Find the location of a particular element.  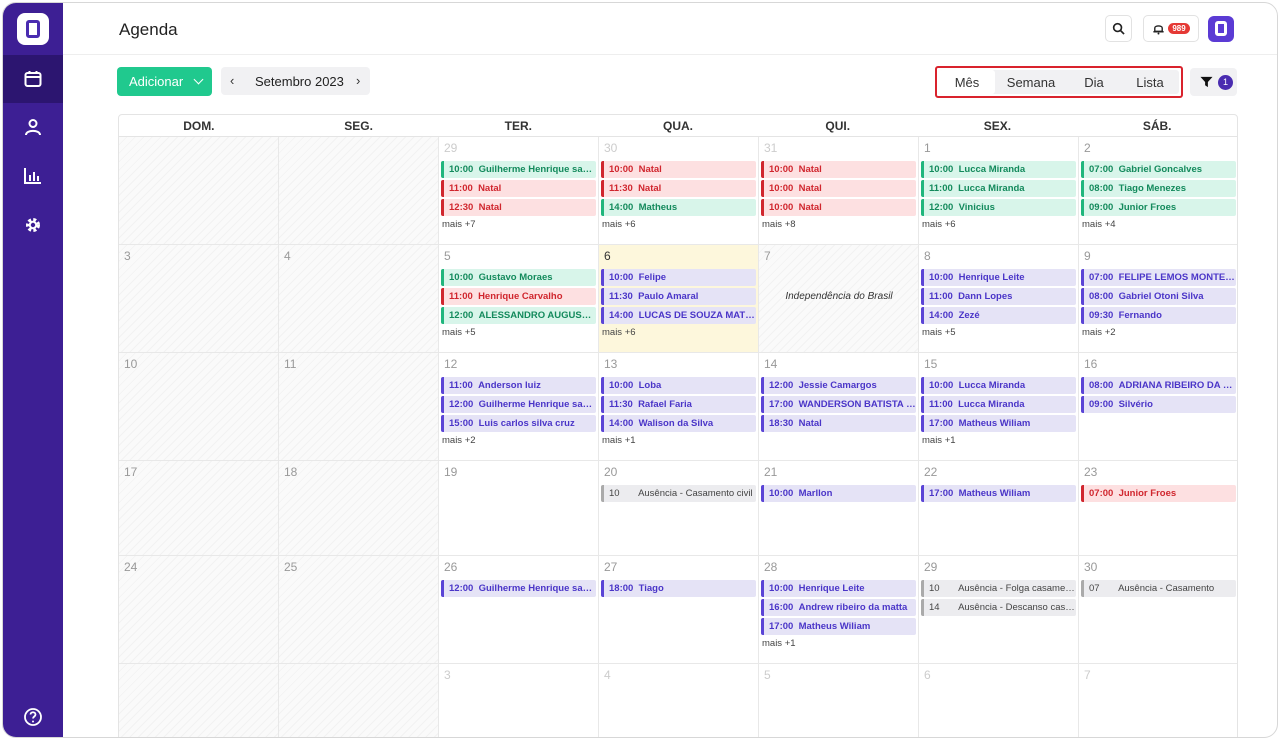

calendar-day: 6 is located at coordinates (999, 700).